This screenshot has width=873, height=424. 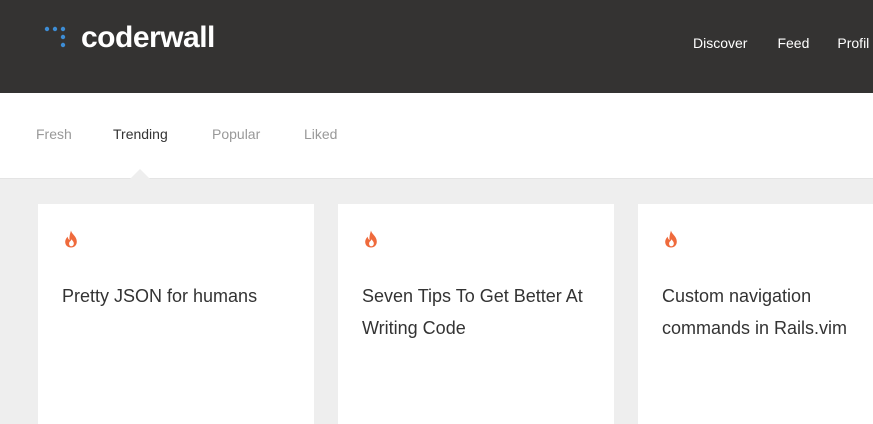 What do you see at coordinates (182, 296) in the screenshot?
I see `card-title: Pretty JSON for humans` at bounding box center [182, 296].